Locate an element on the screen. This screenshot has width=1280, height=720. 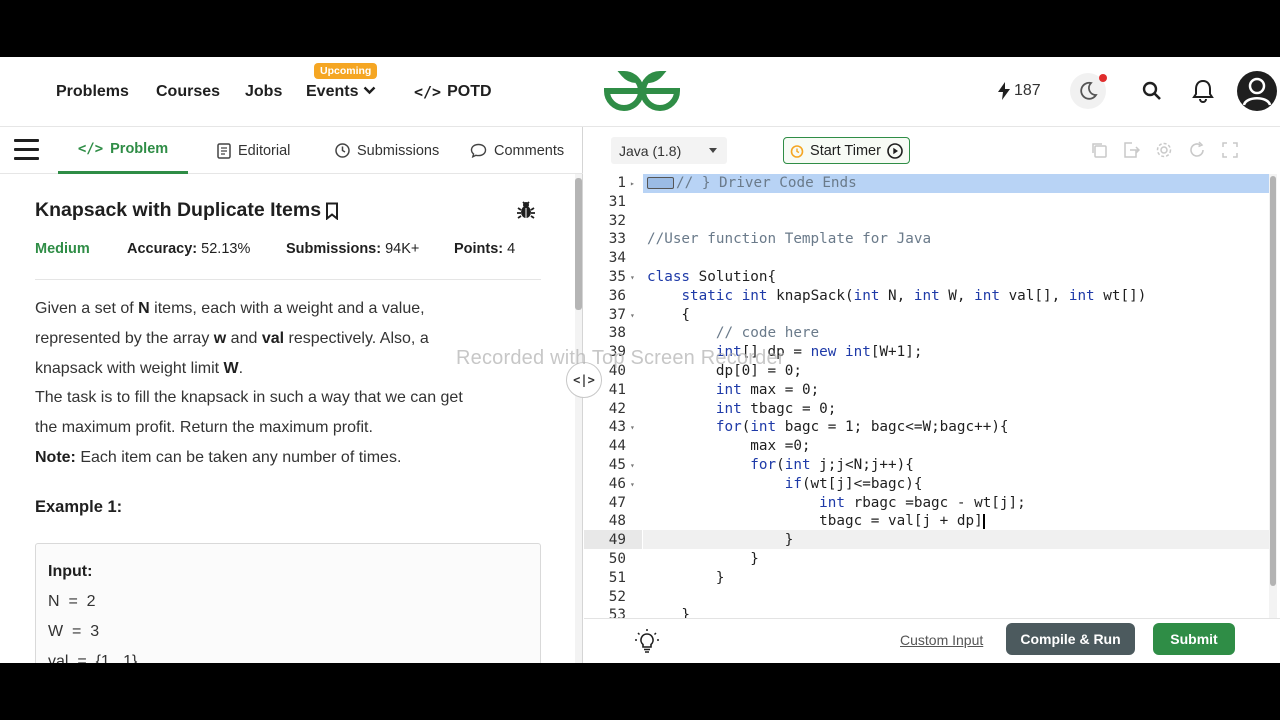
notifications-button is located at coordinates (1203, 91).